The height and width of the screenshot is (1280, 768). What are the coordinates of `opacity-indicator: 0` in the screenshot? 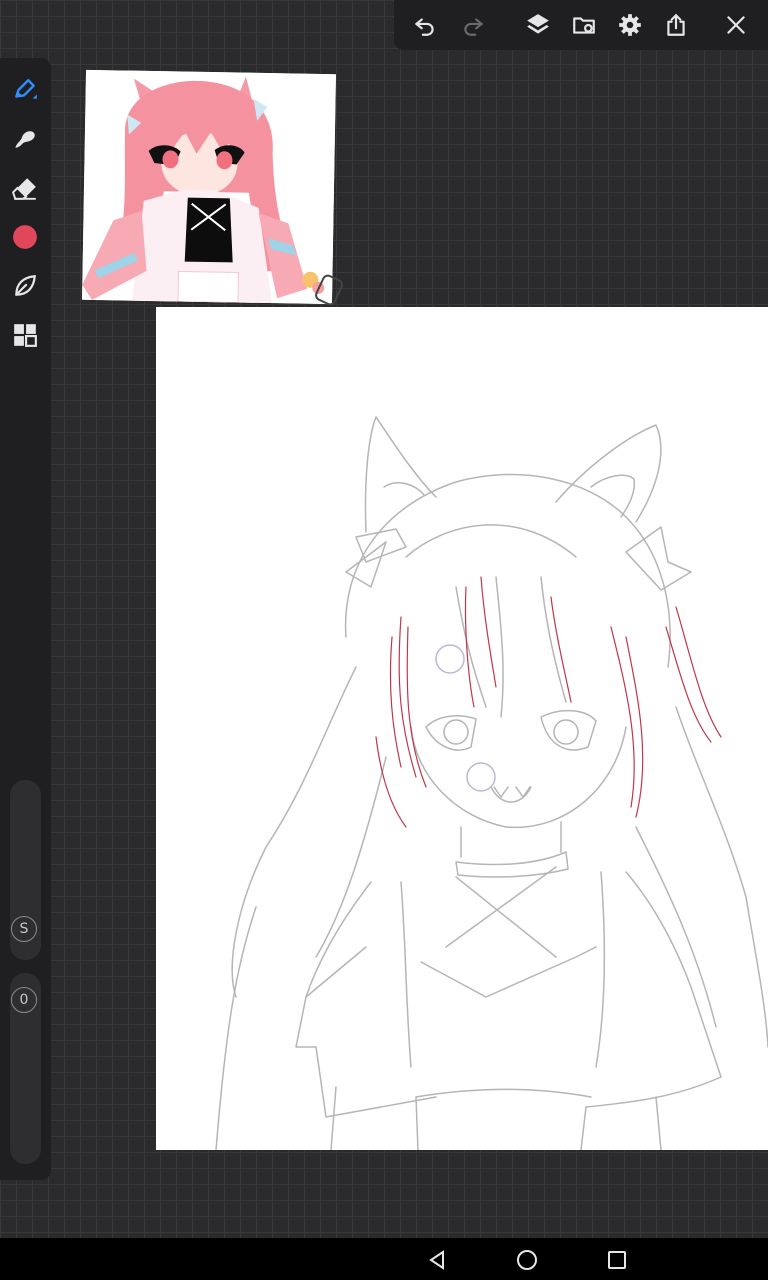 It's located at (24, 1000).